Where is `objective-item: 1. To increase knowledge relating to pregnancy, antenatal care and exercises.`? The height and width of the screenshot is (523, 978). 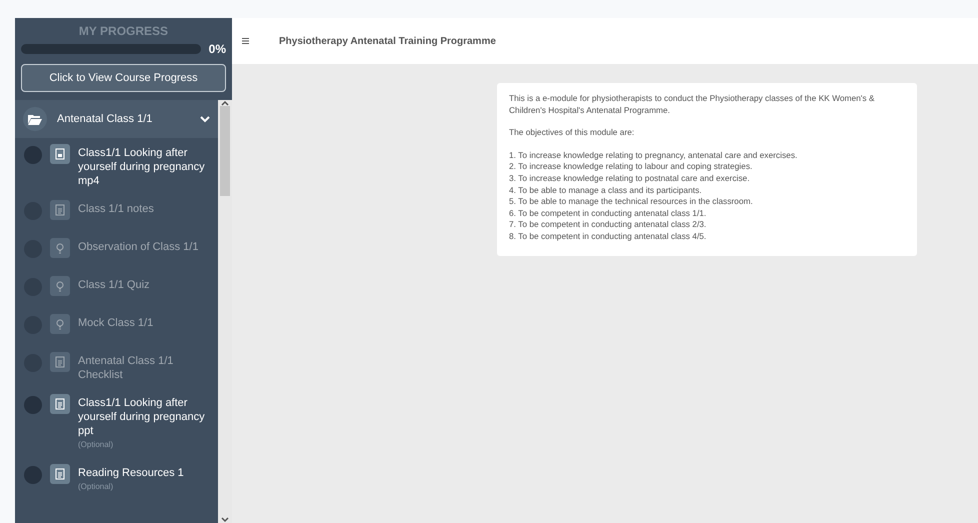
objective-item: 1. To increase knowledge relating to pregnancy, antenatal care and exercises. is located at coordinates (653, 156).